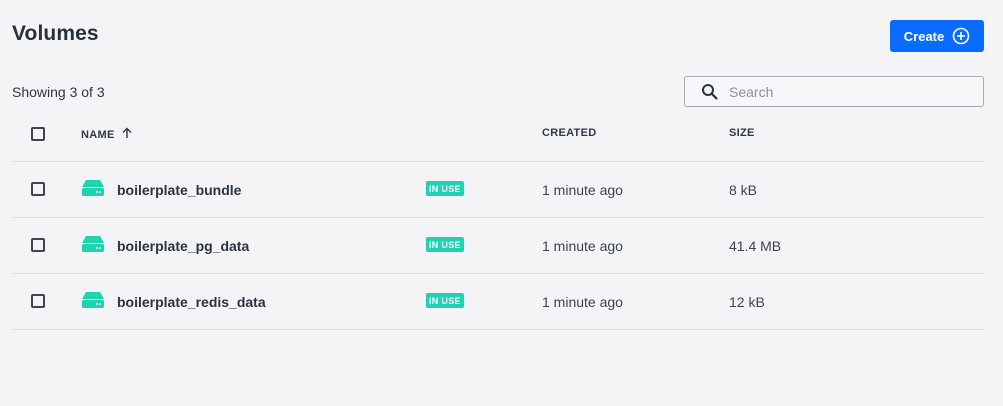 The image size is (1003, 406). What do you see at coordinates (924, 36) in the screenshot?
I see `create-button-label: Create` at bounding box center [924, 36].